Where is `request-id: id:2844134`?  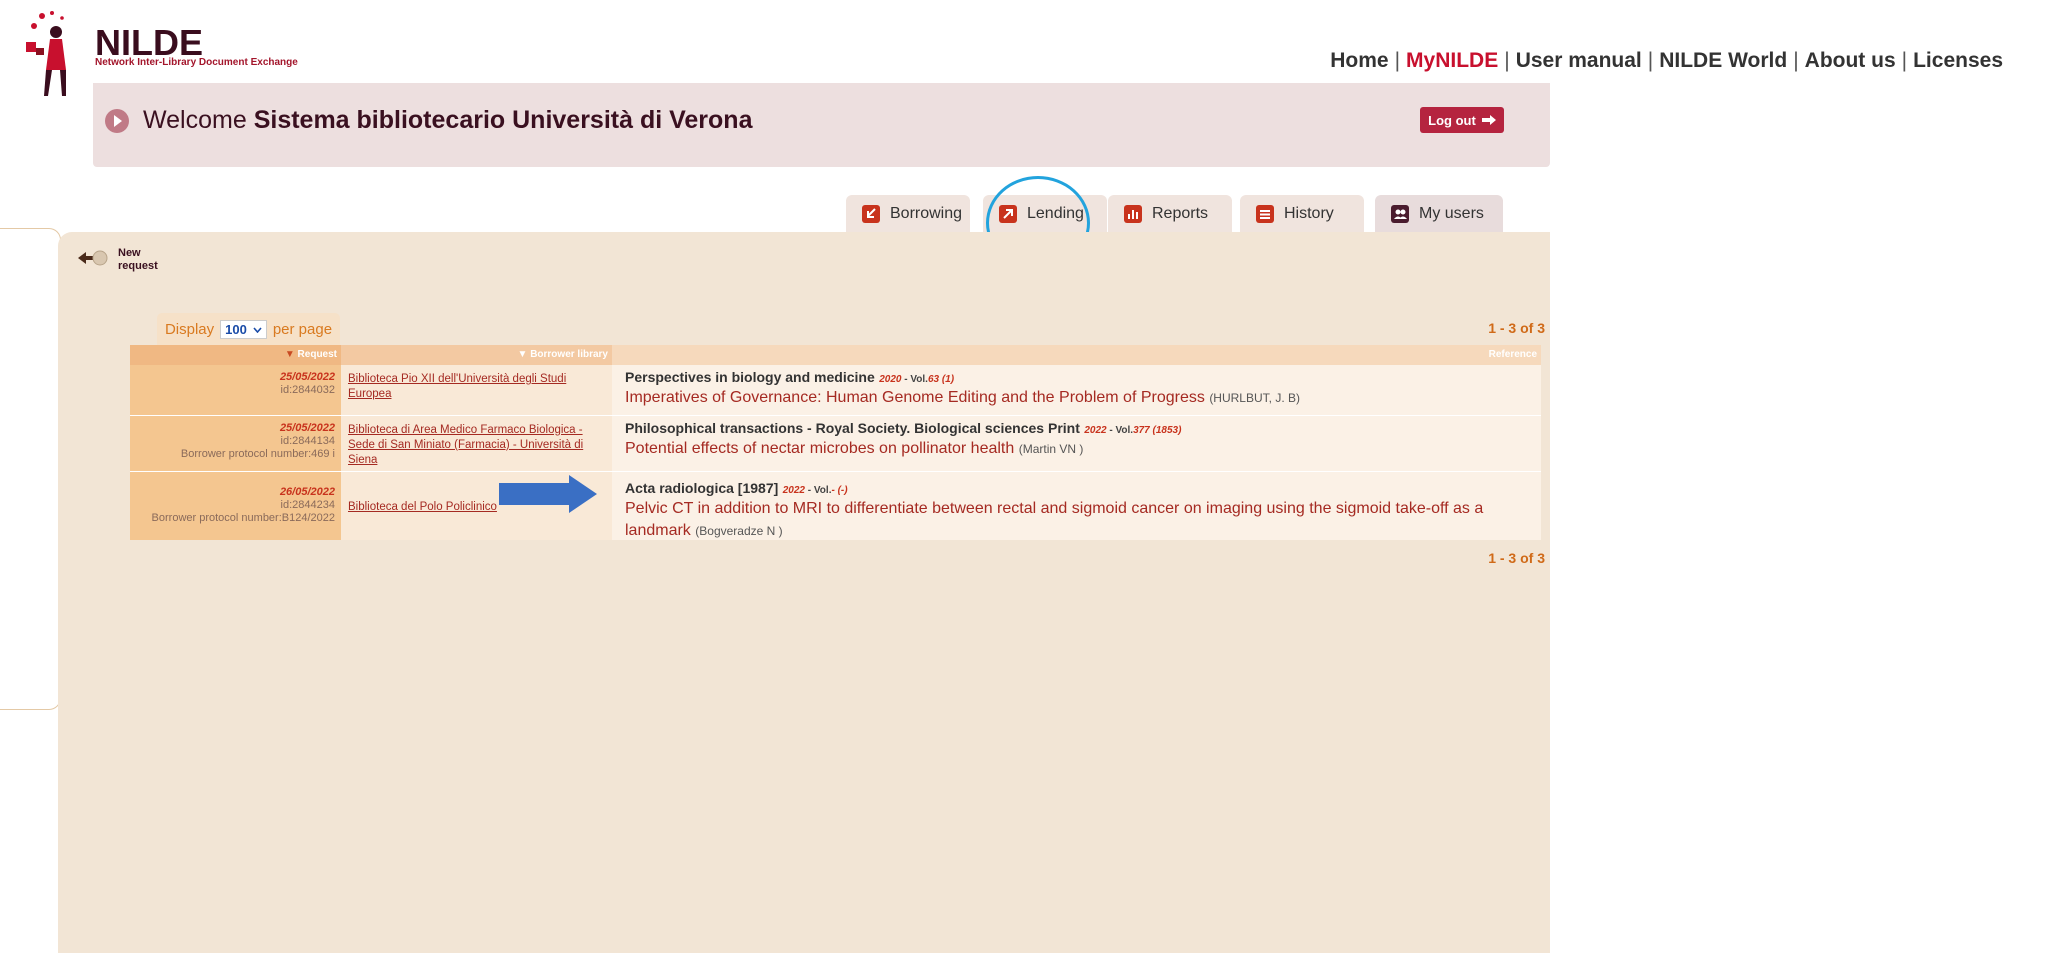 request-id: id:2844134 is located at coordinates (307, 441).